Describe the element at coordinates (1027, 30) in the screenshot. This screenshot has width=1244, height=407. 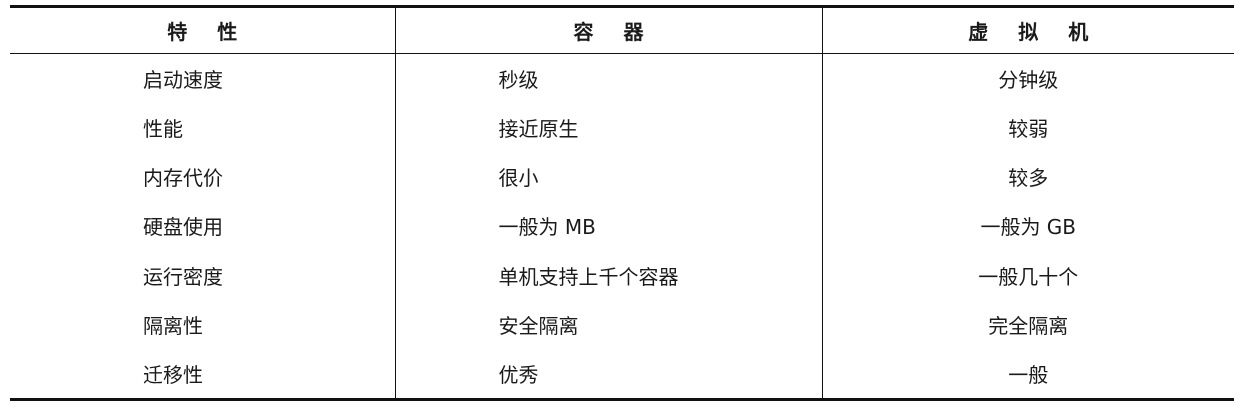
I see `header-virtual-machine: 虚拟机` at that location.